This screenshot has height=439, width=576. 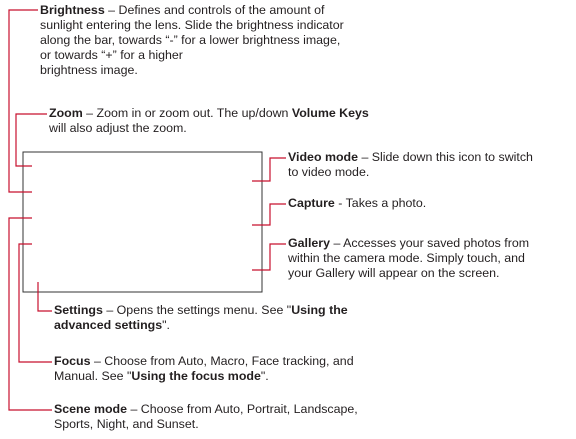 I want to click on leader-video-mode, so click(x=269, y=169).